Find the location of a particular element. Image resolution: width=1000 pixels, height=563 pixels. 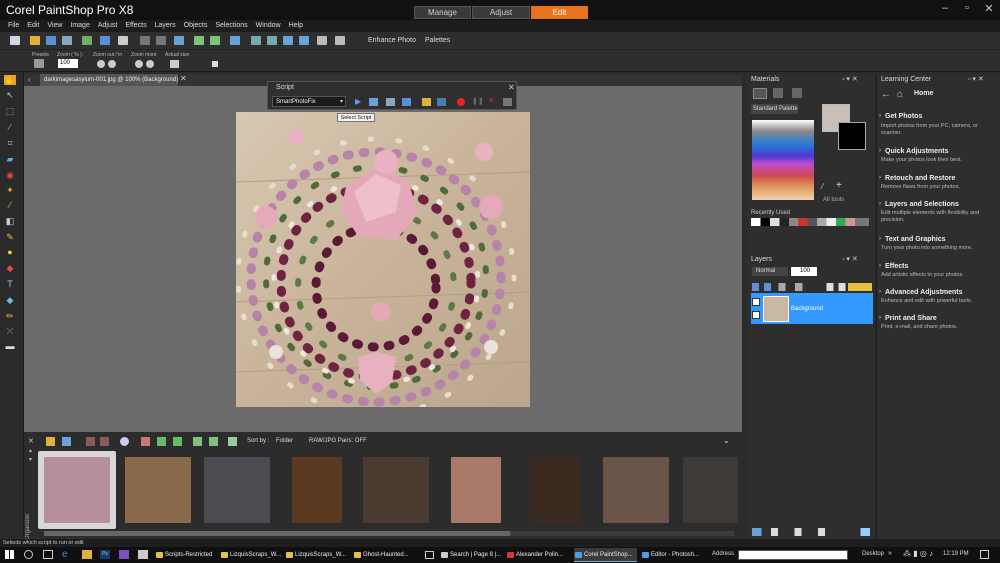

palettes-menu: Palettes is located at coordinates (437, 40).